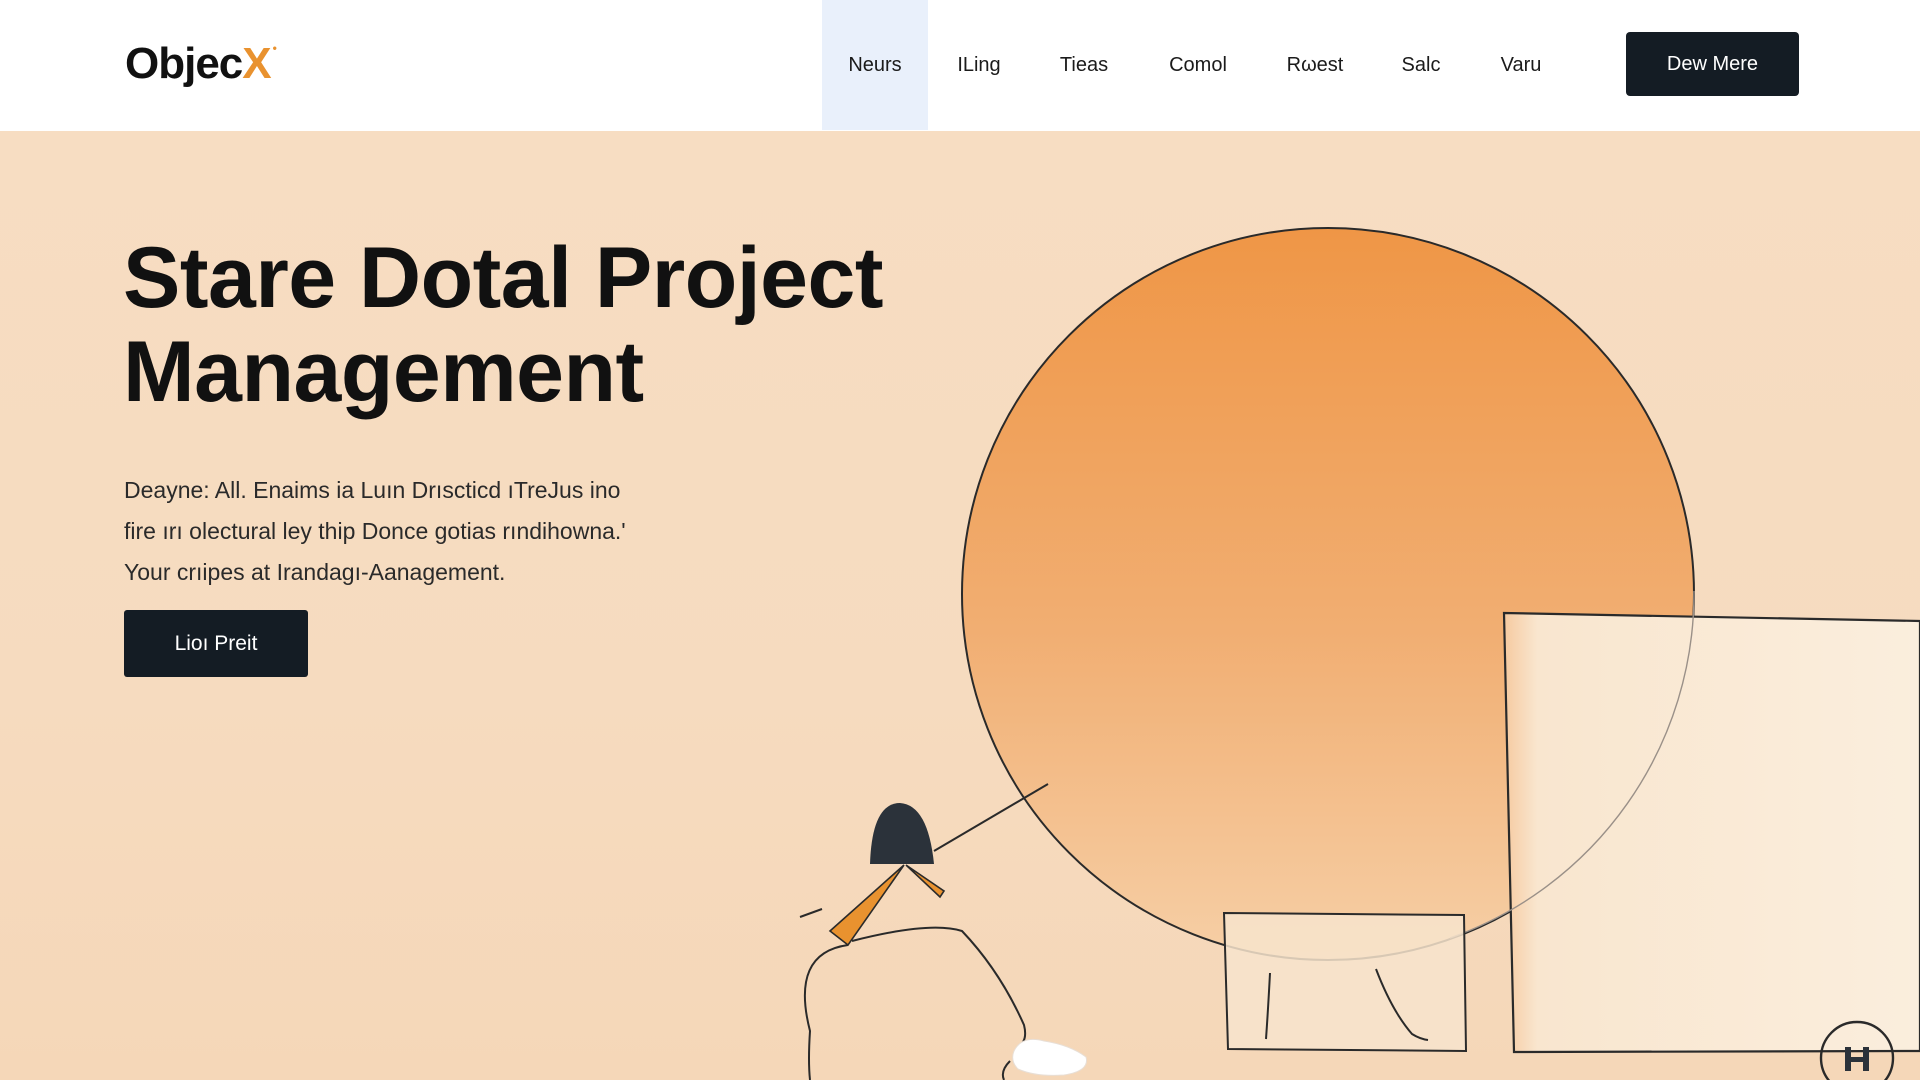  What do you see at coordinates (1006, 1070) in the screenshot?
I see `figure-foot-hook` at bounding box center [1006, 1070].